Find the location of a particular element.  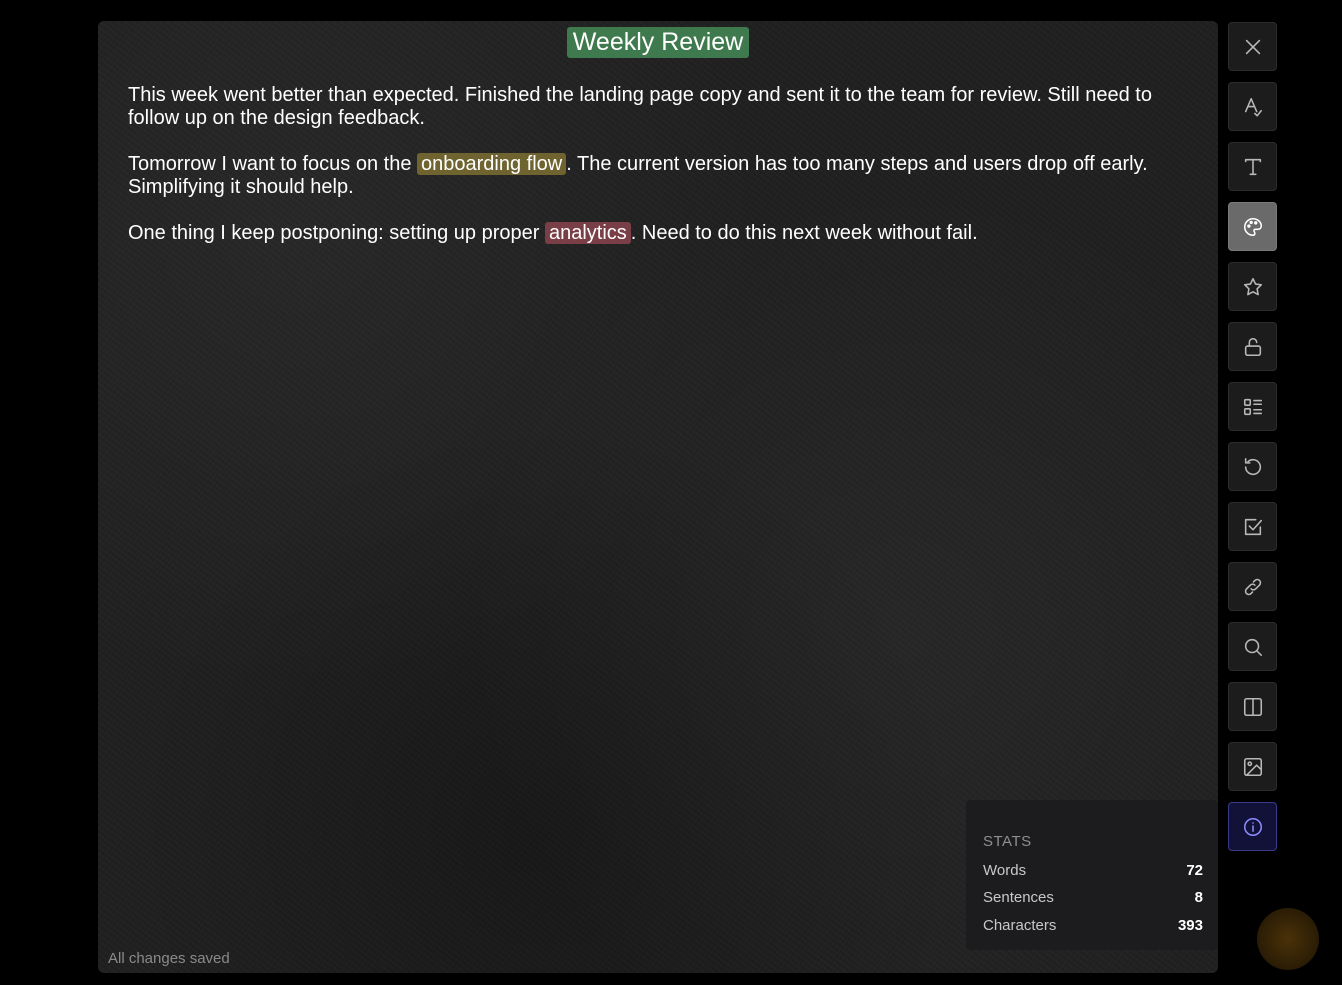

stats-row-sentences: Sentences 8 is located at coordinates (1093, 898).